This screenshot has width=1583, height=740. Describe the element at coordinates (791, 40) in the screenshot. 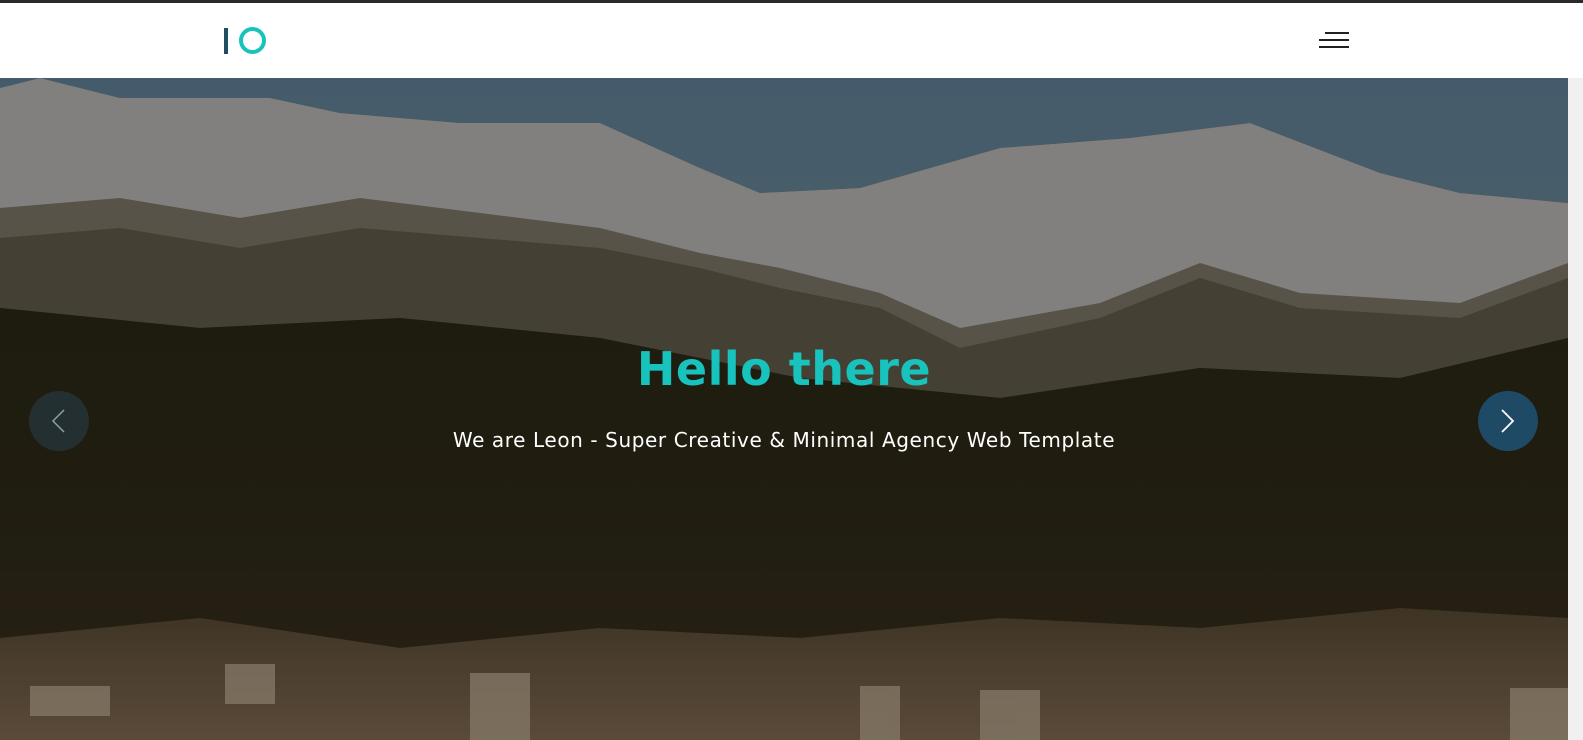

I see `site-header` at that location.